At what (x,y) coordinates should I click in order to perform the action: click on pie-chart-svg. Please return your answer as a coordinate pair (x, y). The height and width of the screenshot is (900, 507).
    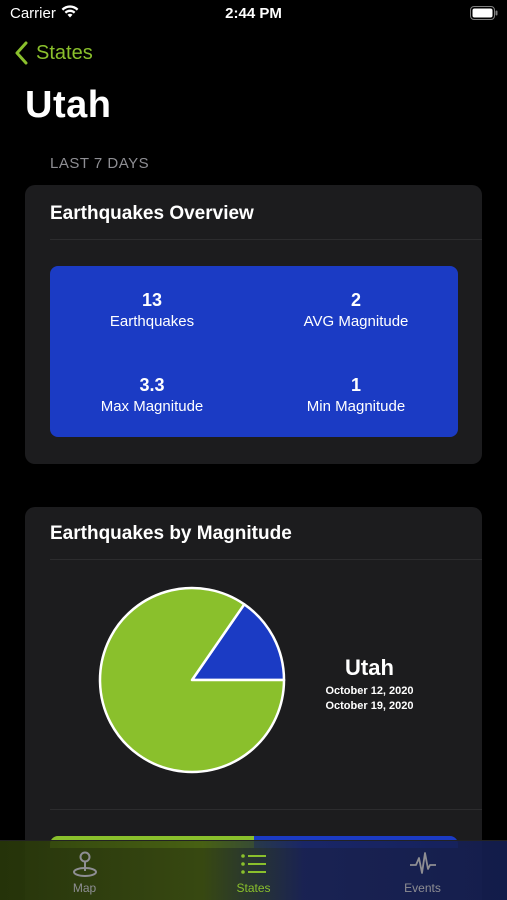
    Looking at the image, I should click on (192, 680).